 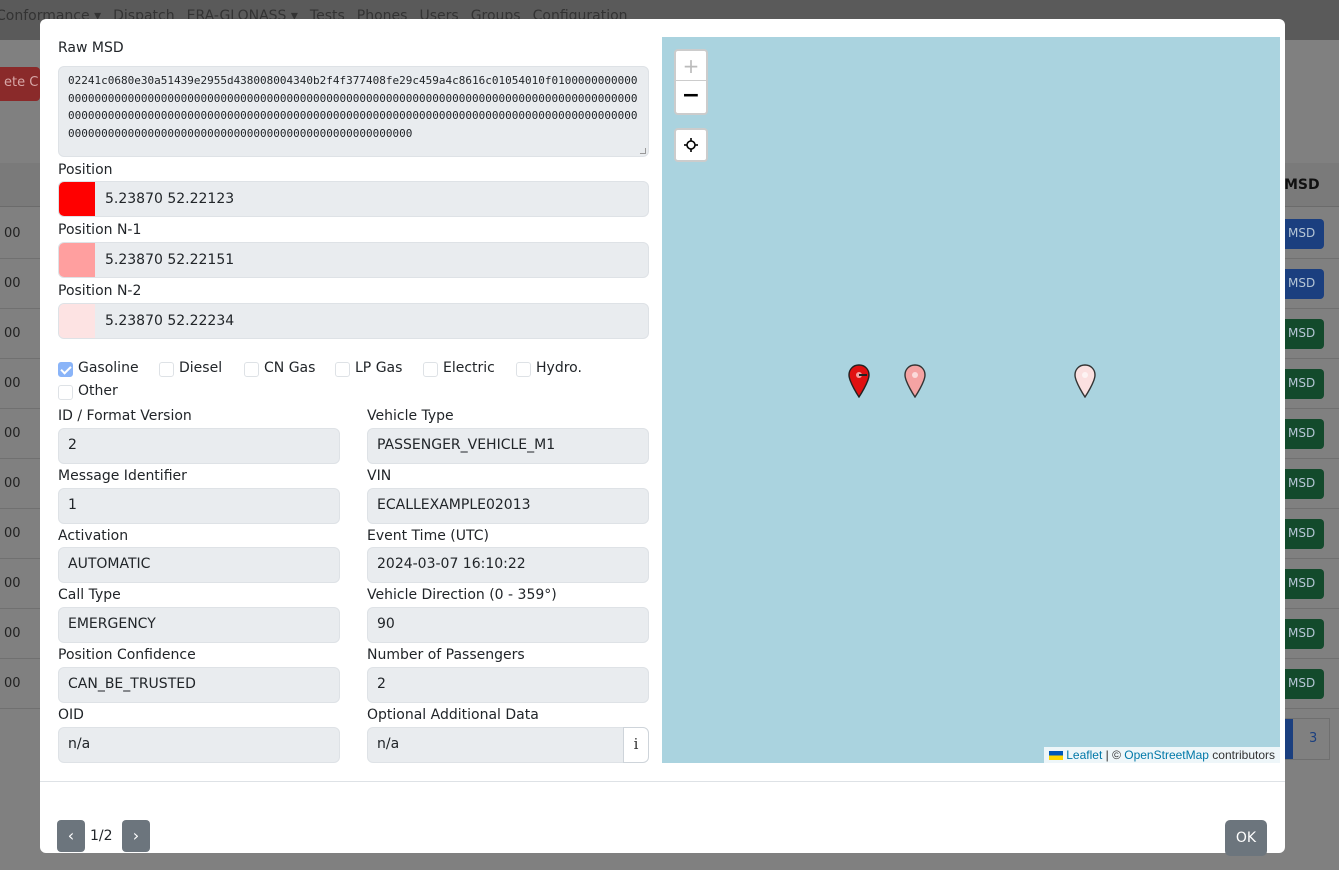 What do you see at coordinates (20, 84) in the screenshot?
I see `background-delete-button: ete C` at bounding box center [20, 84].